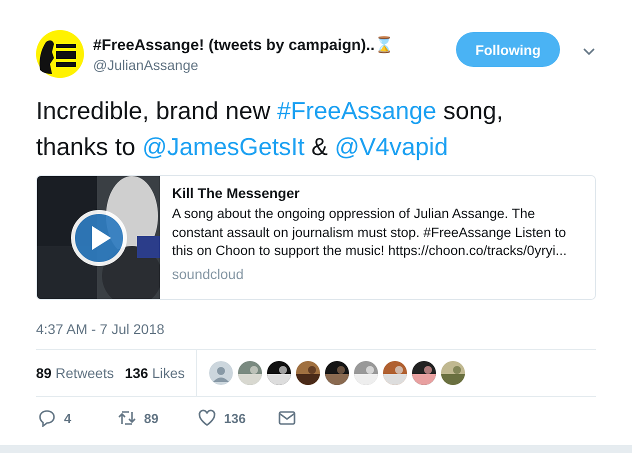 This screenshot has height=453, width=632. I want to click on like-action: 136, so click(238, 418).